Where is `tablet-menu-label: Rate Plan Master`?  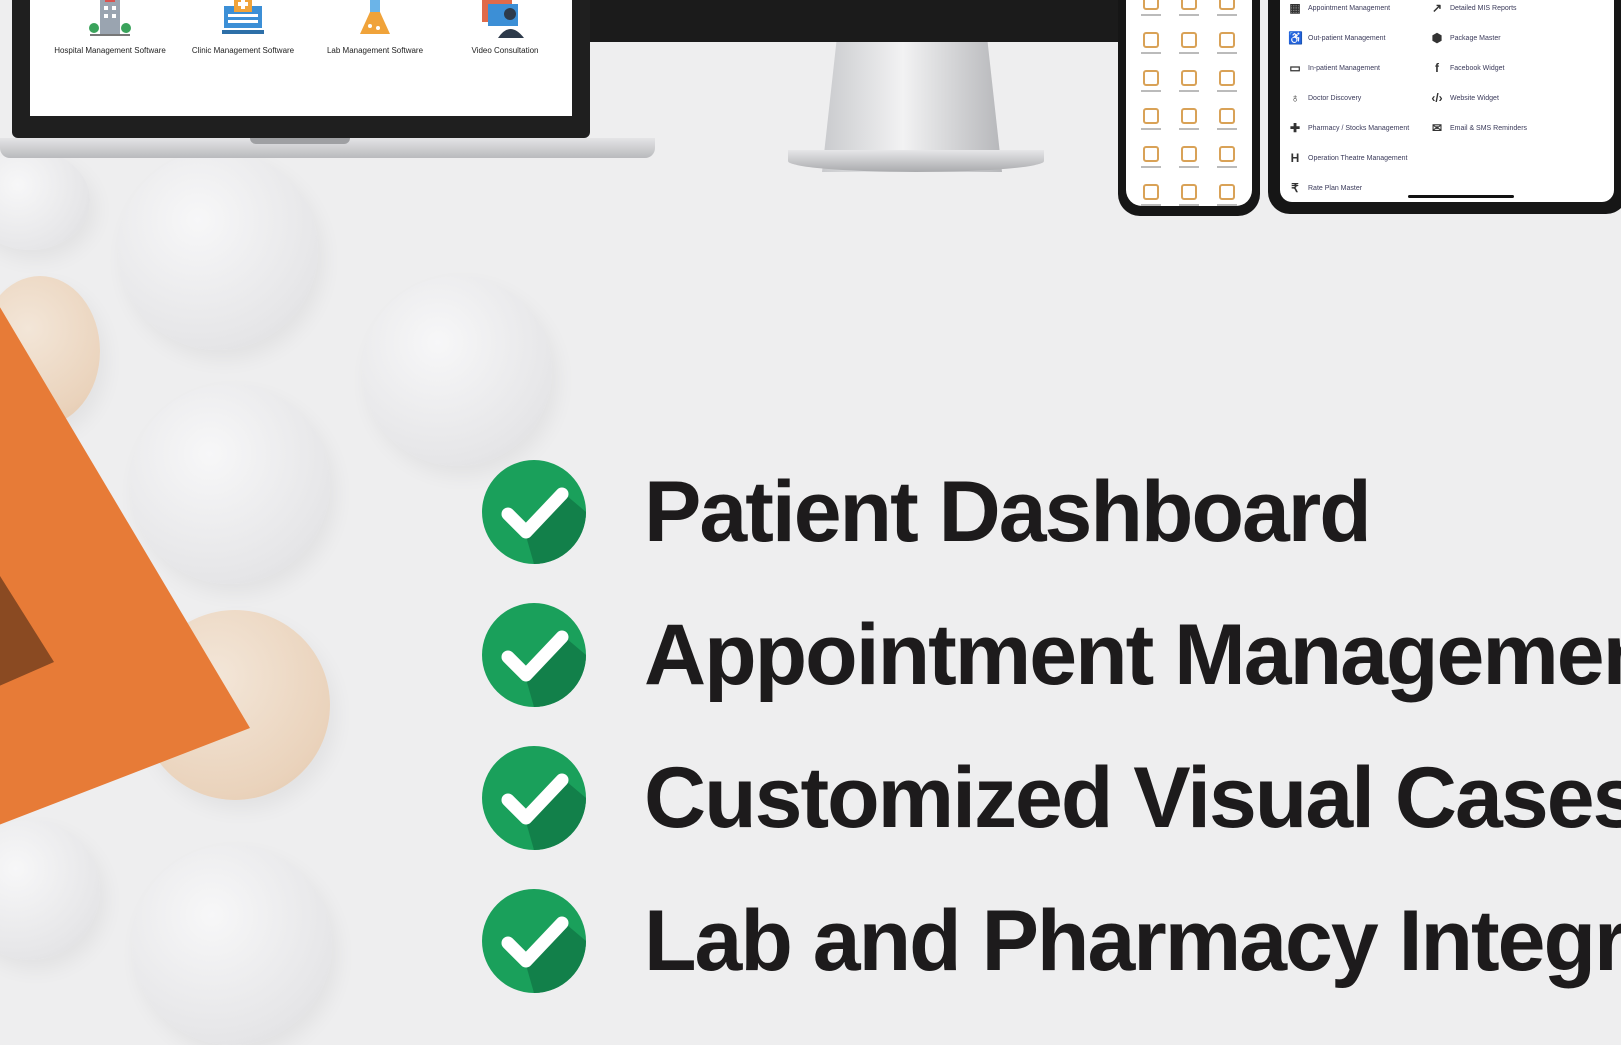 tablet-menu-label: Rate Plan Master is located at coordinates (1335, 188).